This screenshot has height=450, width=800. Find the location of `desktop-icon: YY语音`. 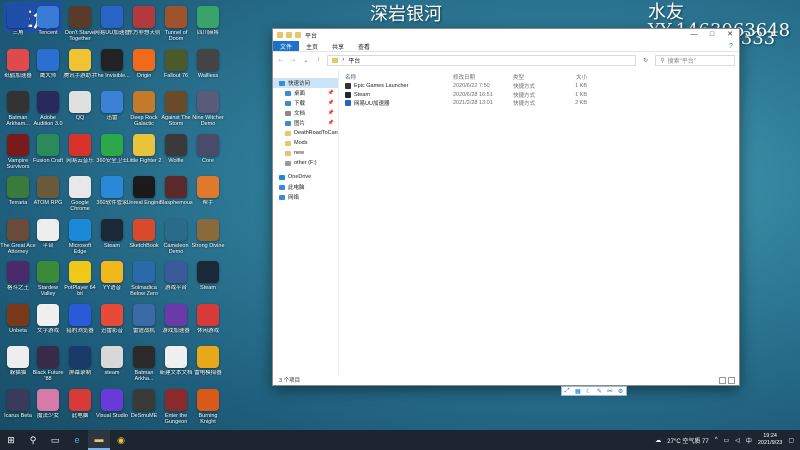

desktop-icon: YY语音 is located at coordinates (112, 276).